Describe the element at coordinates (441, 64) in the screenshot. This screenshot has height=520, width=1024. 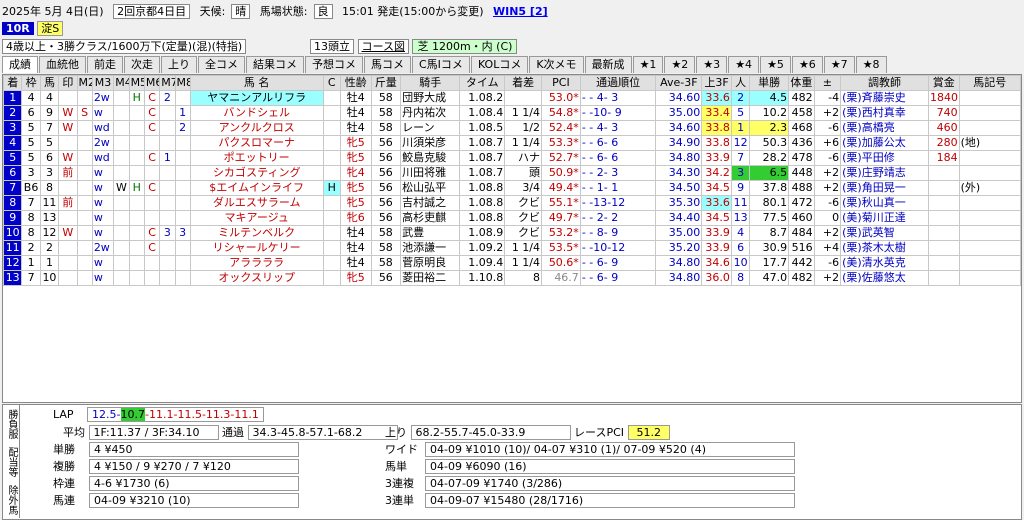
I see `tab-10: C馬Iコメ` at that location.